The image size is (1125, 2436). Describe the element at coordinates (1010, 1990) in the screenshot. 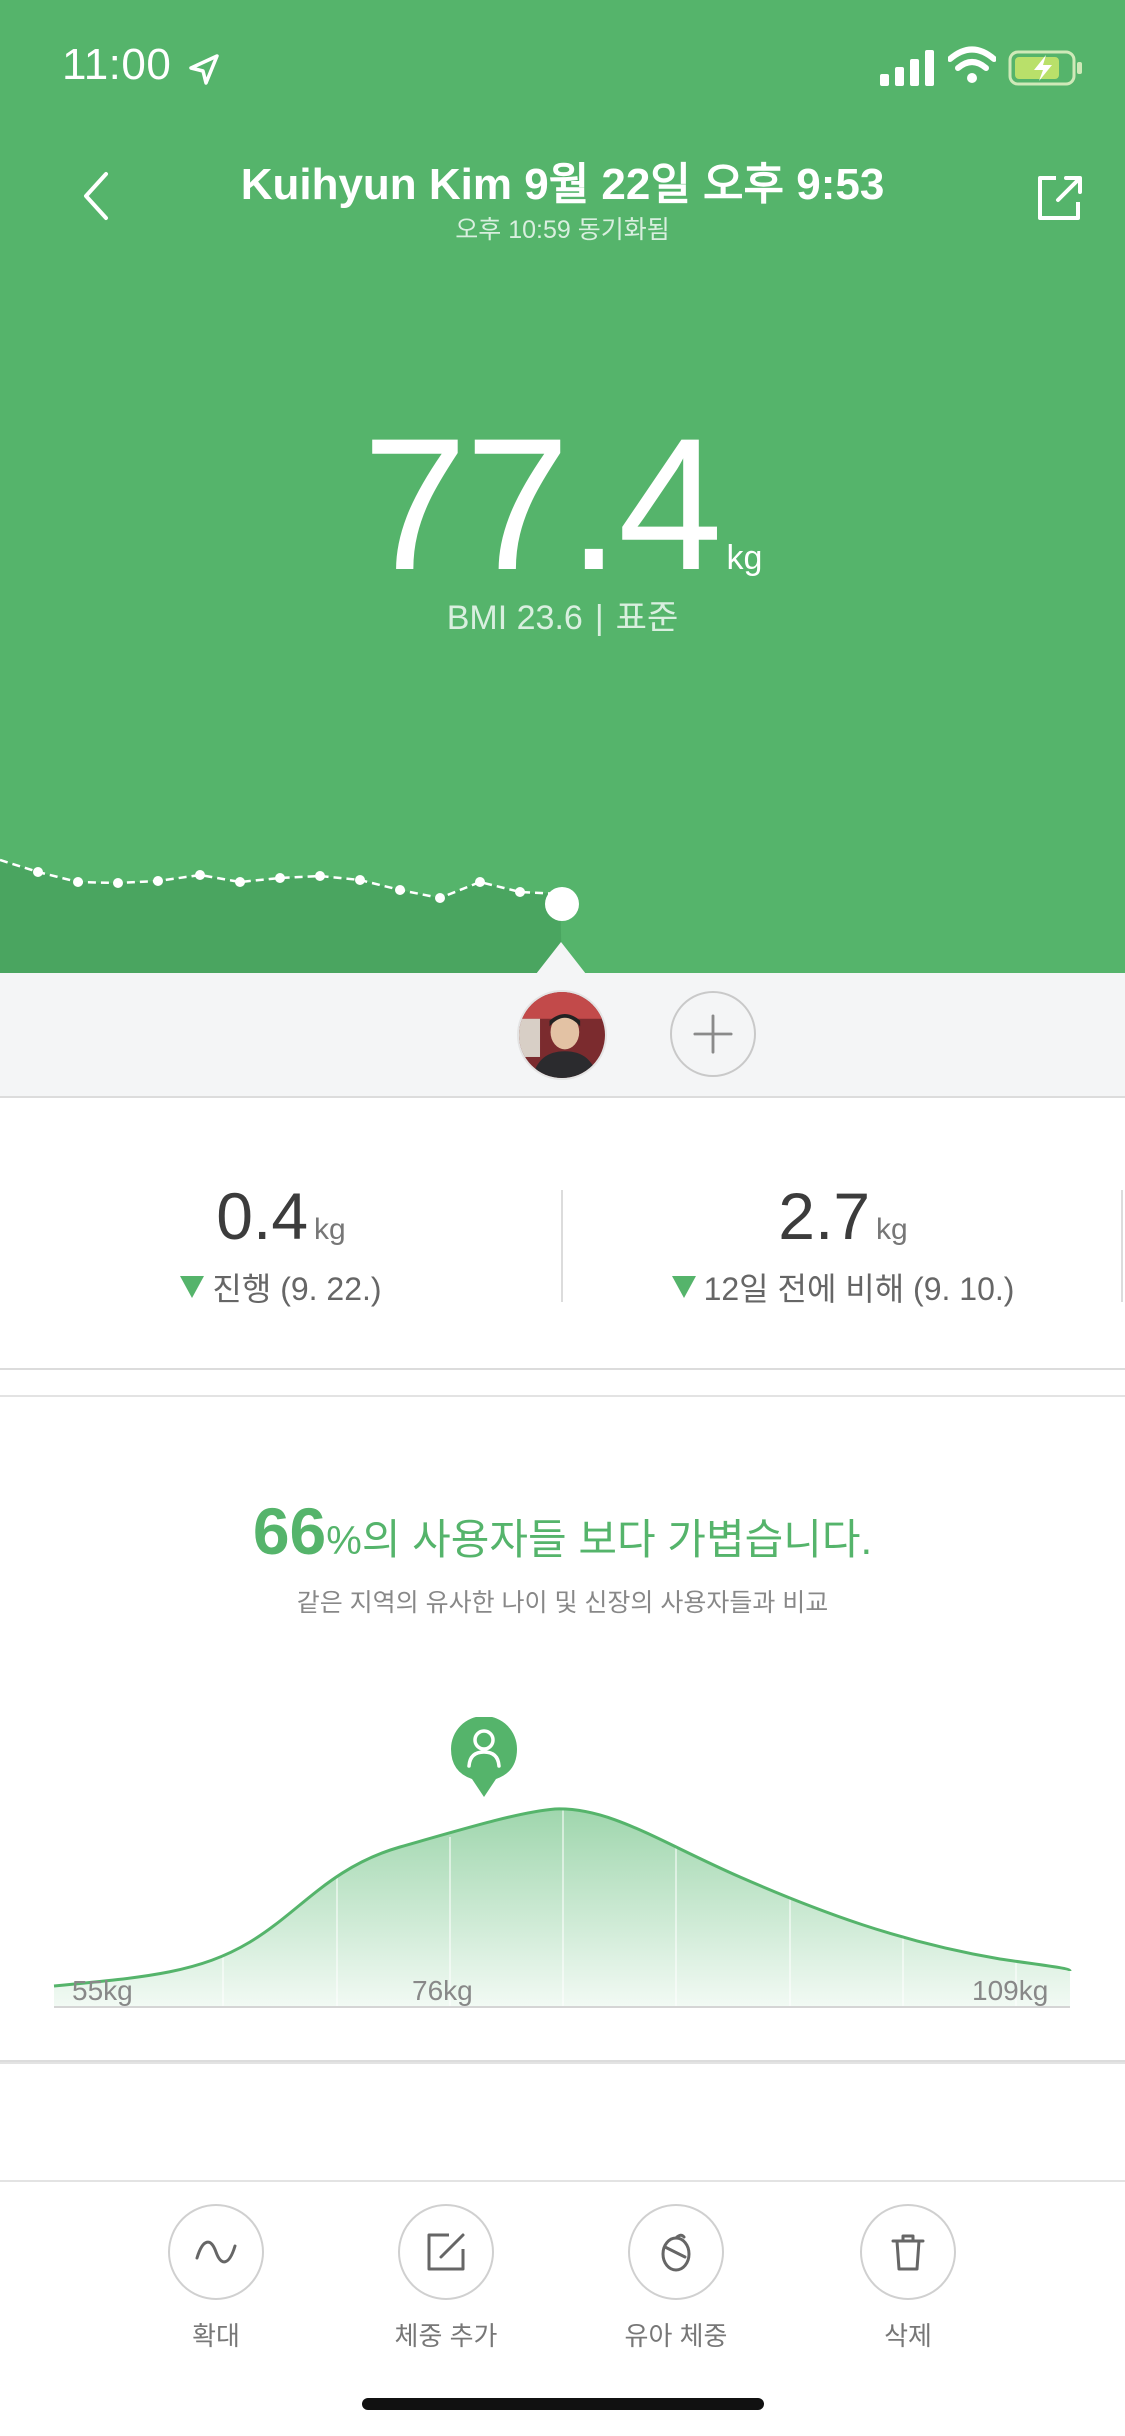

I see `distribution-max-label: 109kg` at that location.